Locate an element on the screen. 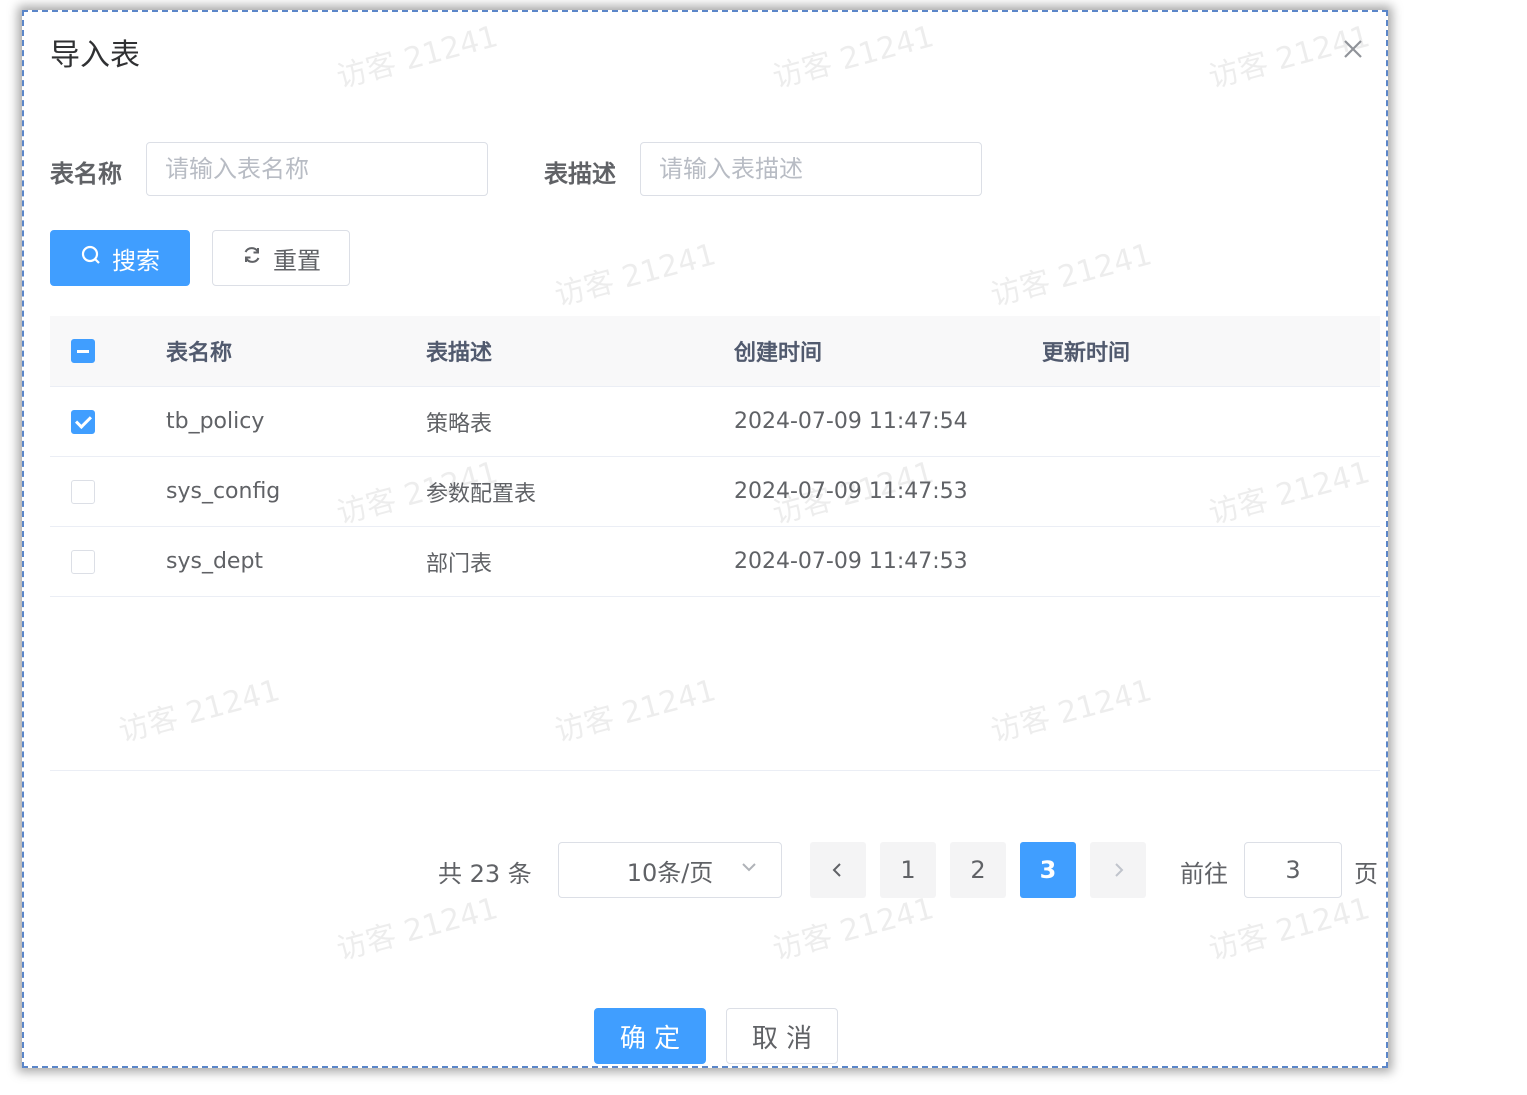 The width and height of the screenshot is (1527, 1095). goto-page-input is located at coordinates (1293, 870).